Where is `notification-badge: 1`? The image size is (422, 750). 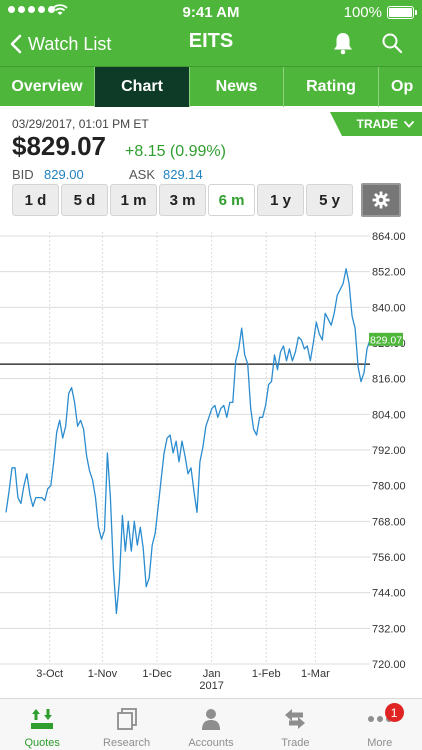
notification-badge: 1 is located at coordinates (394, 712).